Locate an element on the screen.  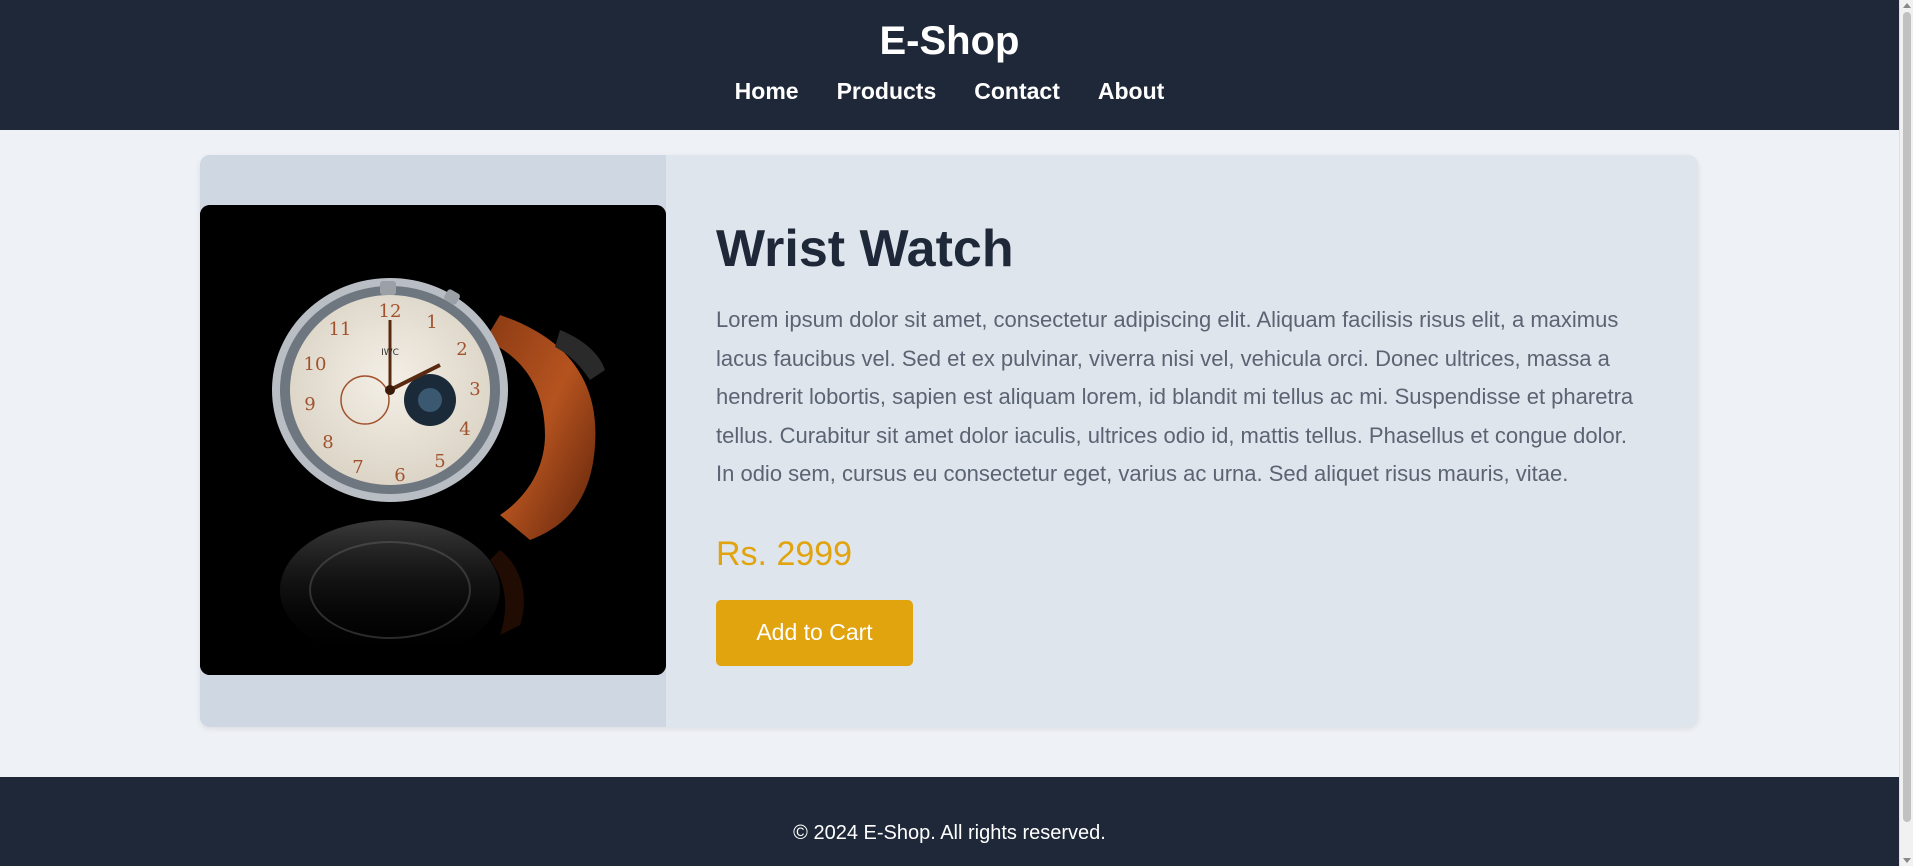
brand-title: E-Shop is located at coordinates (949, 41).